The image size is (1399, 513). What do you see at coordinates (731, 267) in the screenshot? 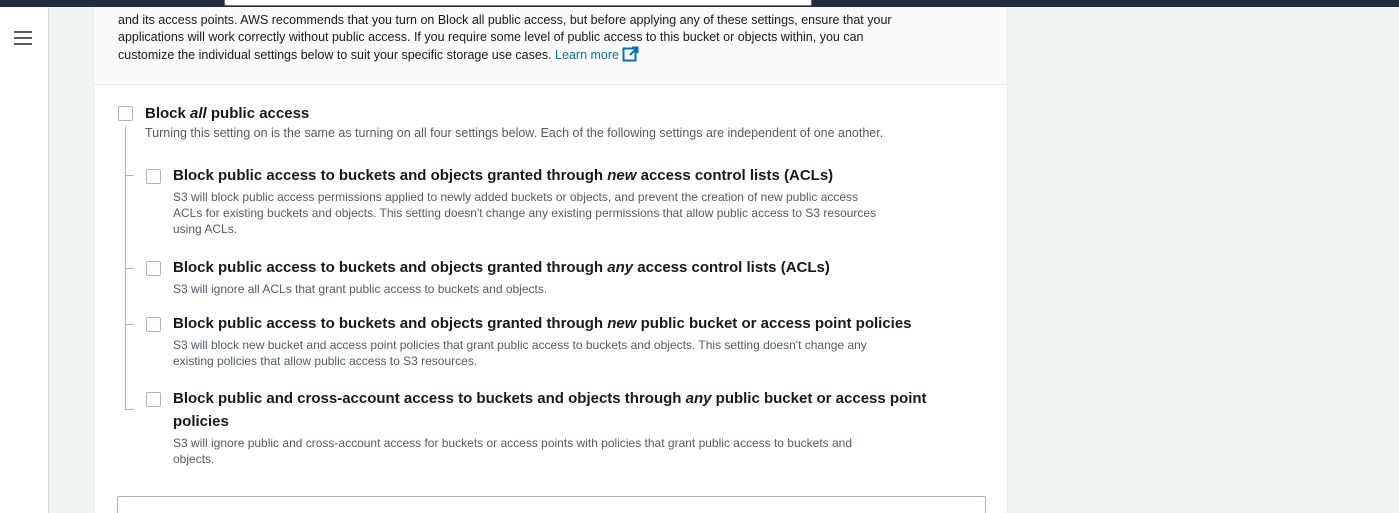
I see `option-2-title-post: access control lists (ACLs)` at bounding box center [731, 267].